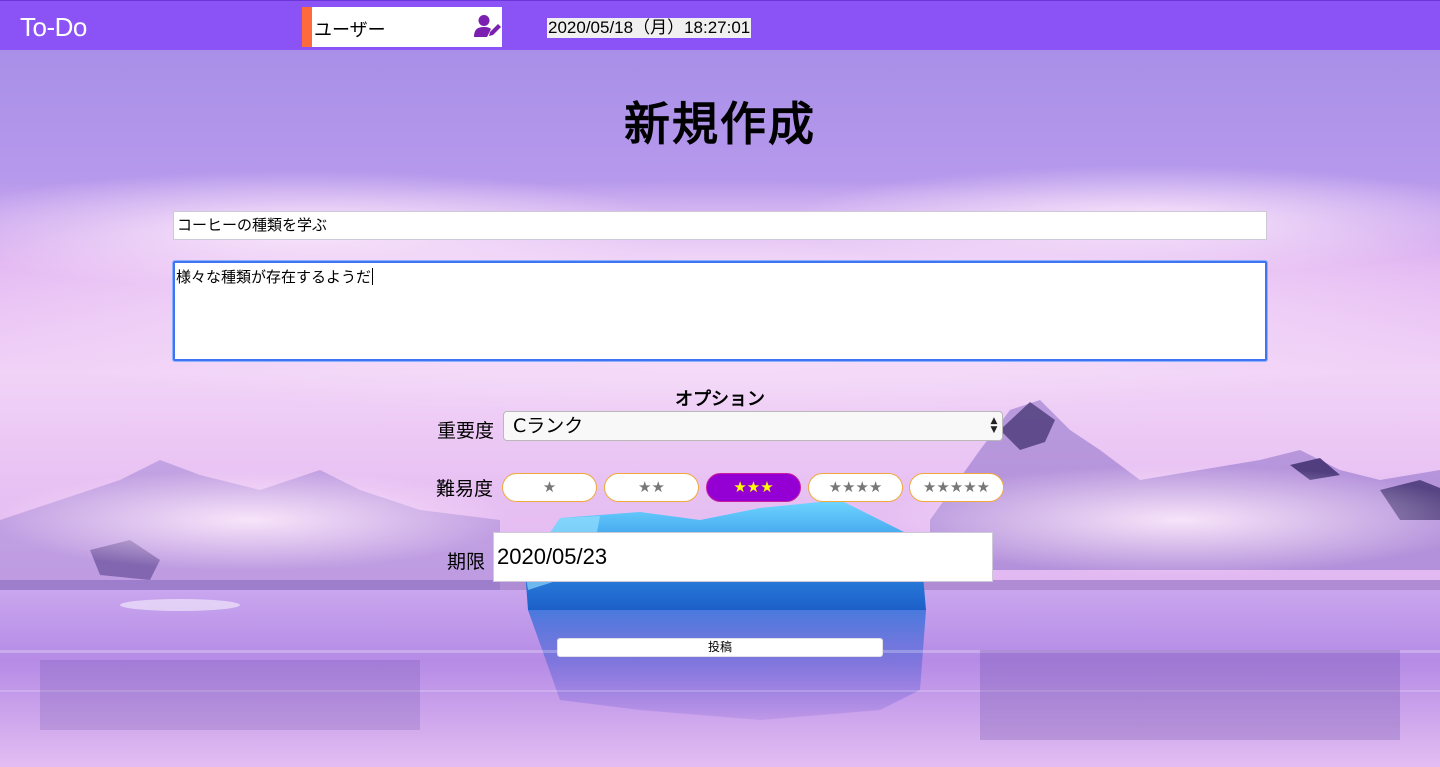 The image size is (1440, 767). Describe the element at coordinates (720, 124) in the screenshot. I see `page-title: 新規作成` at that location.